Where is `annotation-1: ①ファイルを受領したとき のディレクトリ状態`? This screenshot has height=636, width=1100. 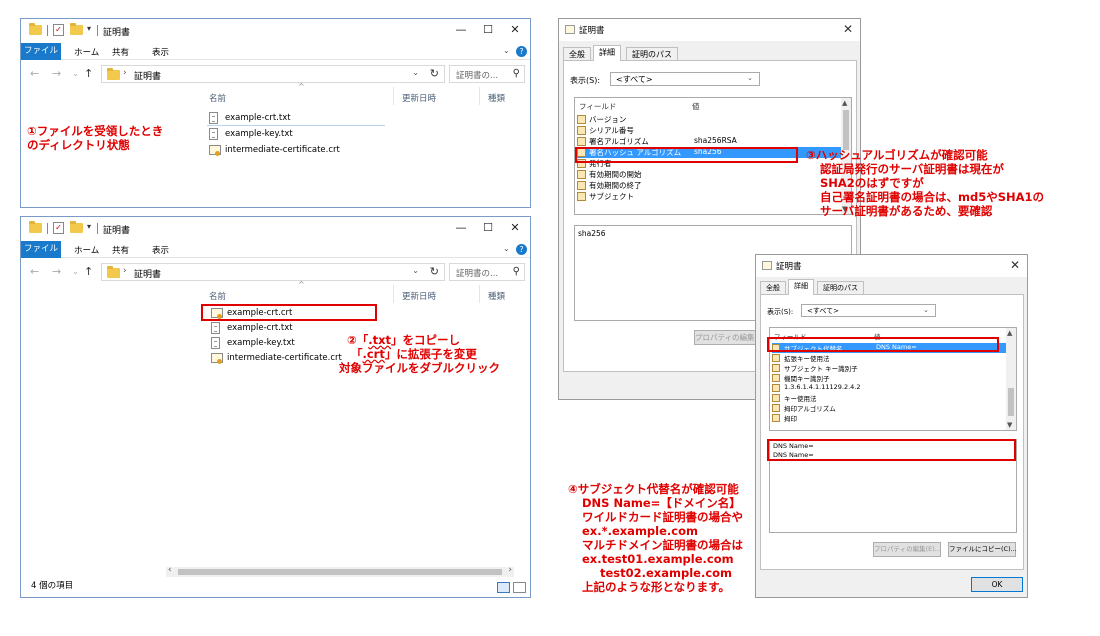 annotation-1: ①ファイルを受領したとき のディレクトリ状態 is located at coordinates (95, 138).